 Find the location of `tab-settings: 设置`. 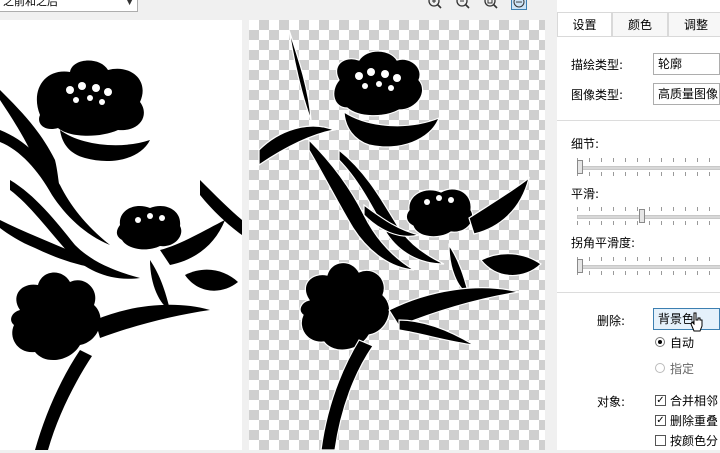

tab-settings: 设置 is located at coordinates (584, 24).